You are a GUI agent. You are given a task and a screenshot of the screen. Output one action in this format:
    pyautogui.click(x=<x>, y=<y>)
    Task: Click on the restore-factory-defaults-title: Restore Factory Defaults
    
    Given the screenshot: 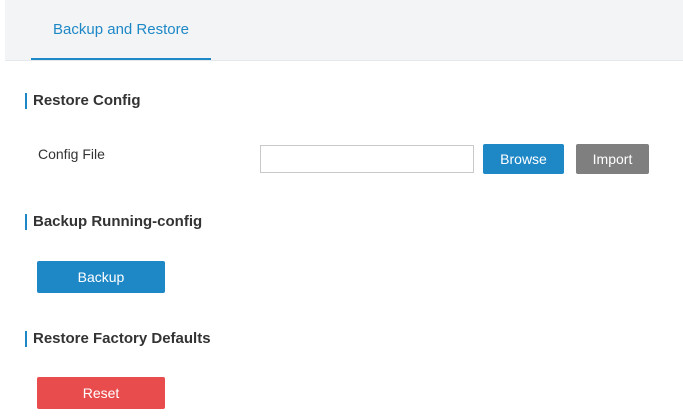 What is the action you would take?
    pyautogui.click(x=122, y=338)
    